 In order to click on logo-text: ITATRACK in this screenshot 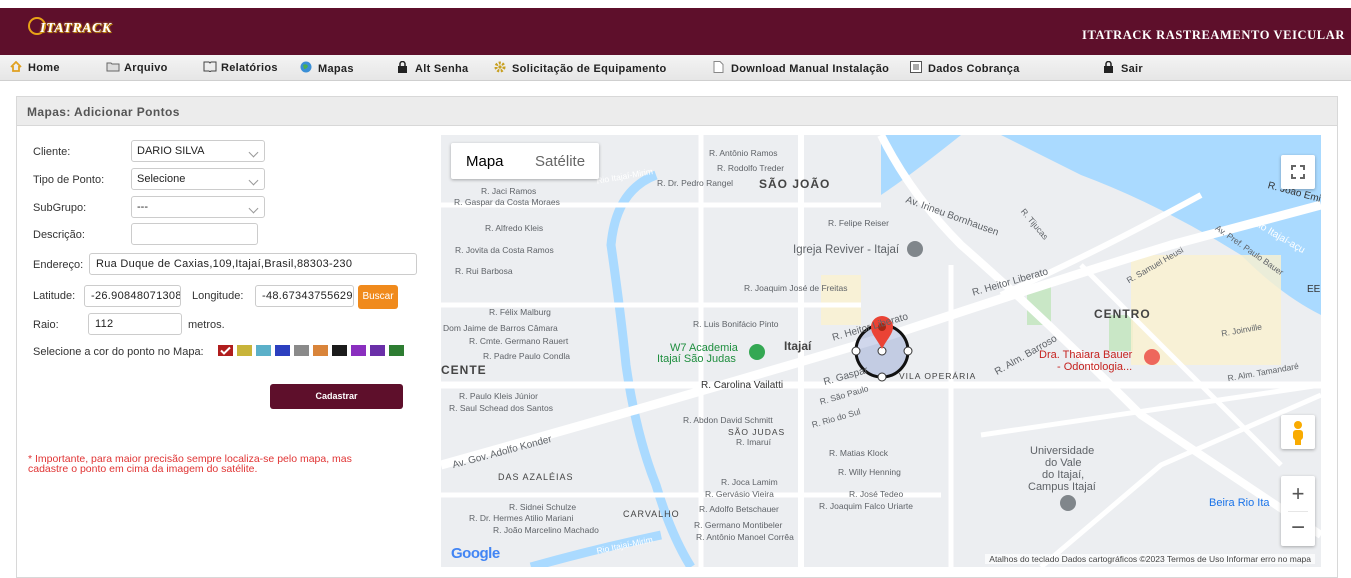, I will do `click(76, 28)`.